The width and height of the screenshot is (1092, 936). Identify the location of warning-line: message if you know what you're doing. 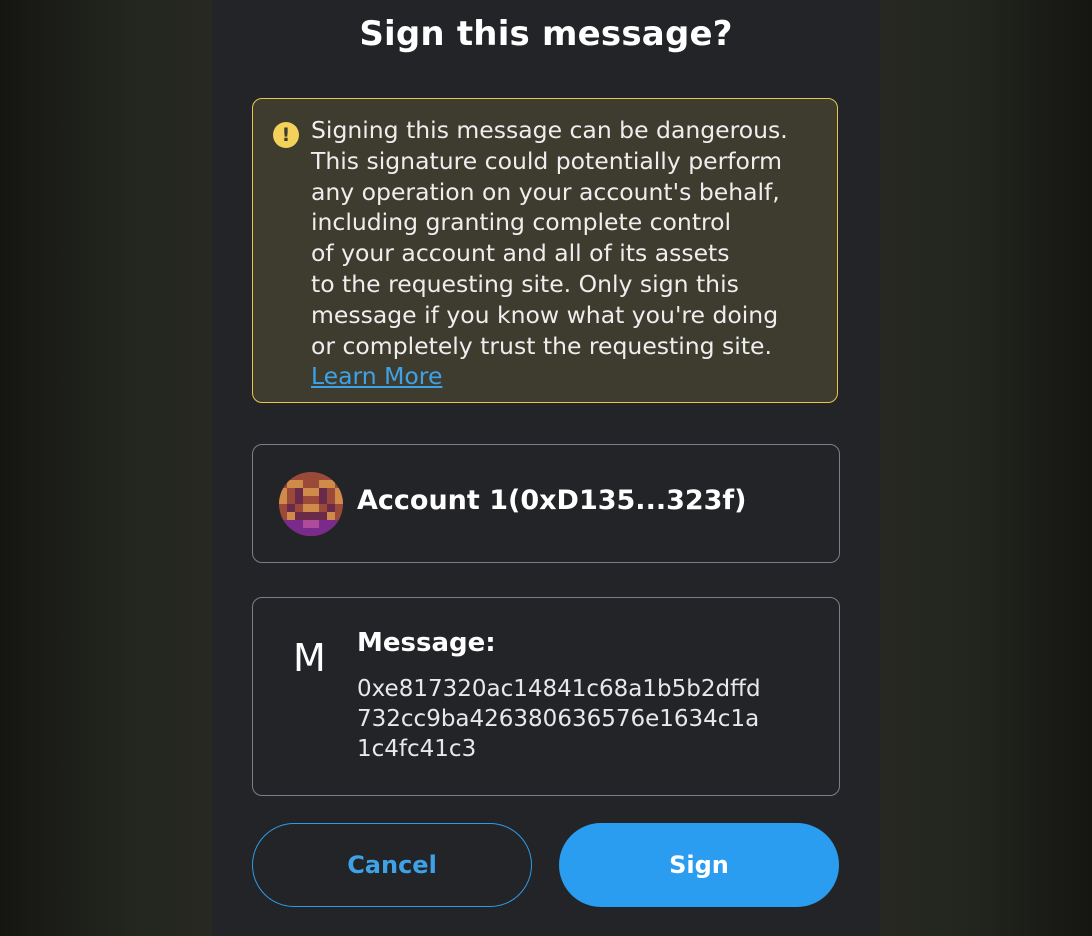
(545, 314).